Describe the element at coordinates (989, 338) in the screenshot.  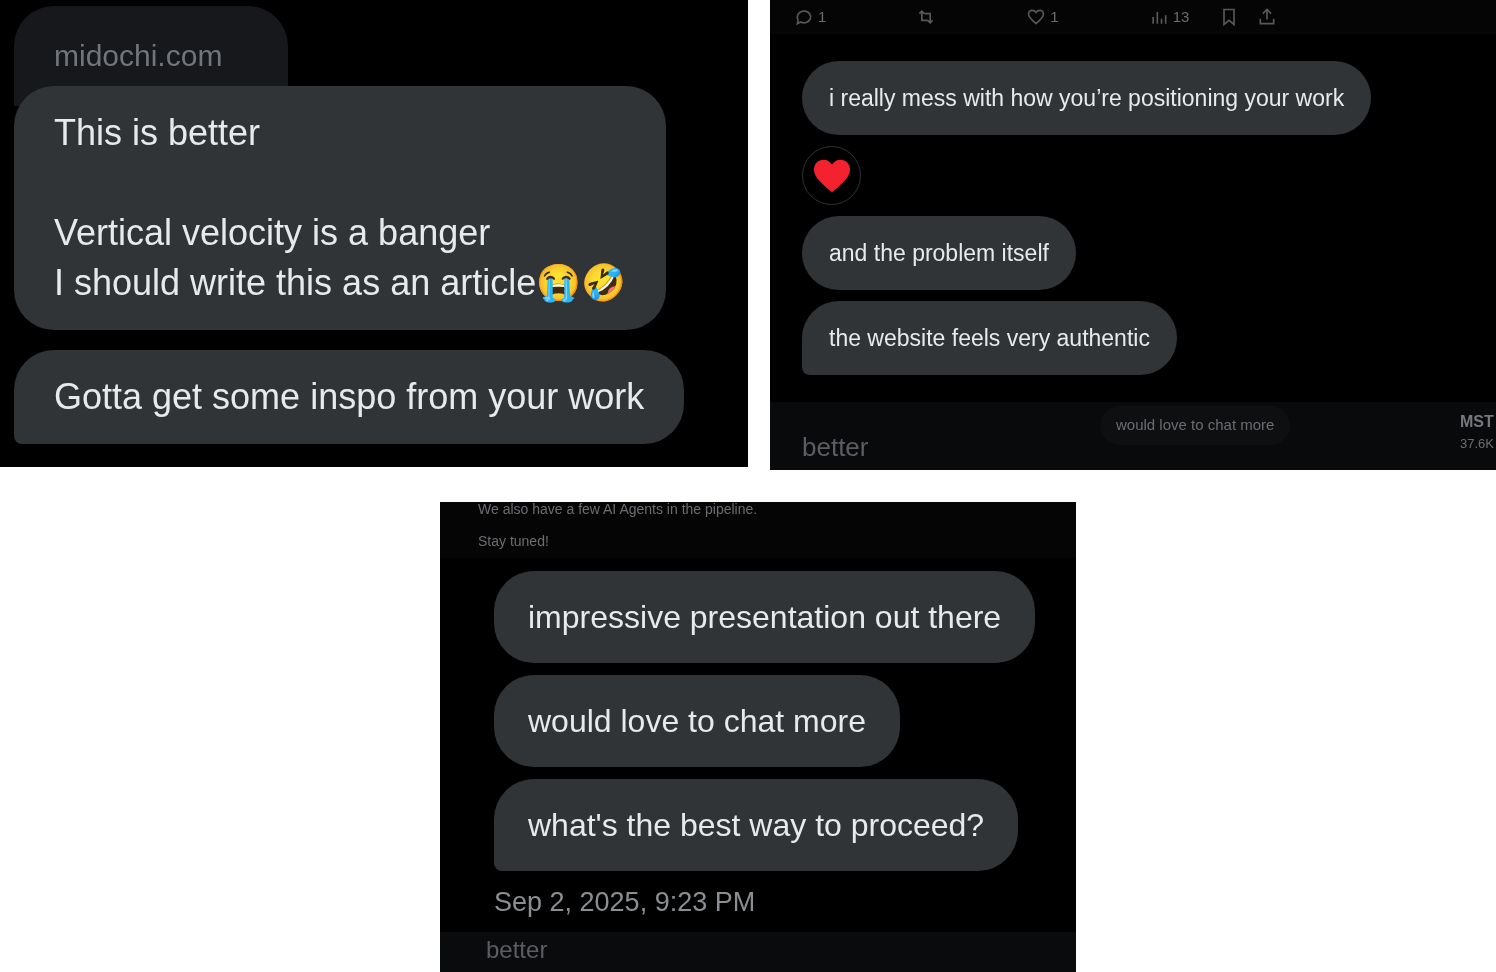
I see `message-text: the website feels very authentic` at that location.